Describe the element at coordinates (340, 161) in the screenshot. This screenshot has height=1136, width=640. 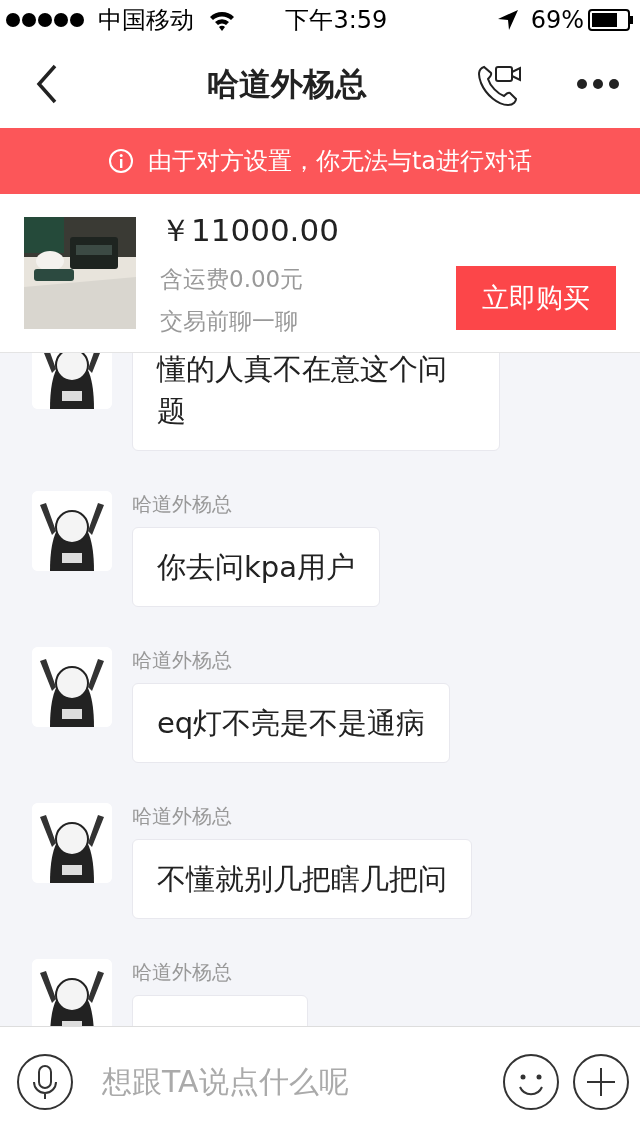
I see `notice-text: 由于对方设置，你无法与ta进行对话` at that location.